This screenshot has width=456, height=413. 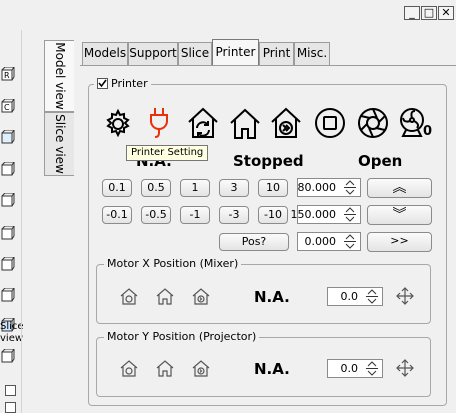 What do you see at coordinates (59, 76) in the screenshot?
I see `tab-model-view: Model view` at bounding box center [59, 76].